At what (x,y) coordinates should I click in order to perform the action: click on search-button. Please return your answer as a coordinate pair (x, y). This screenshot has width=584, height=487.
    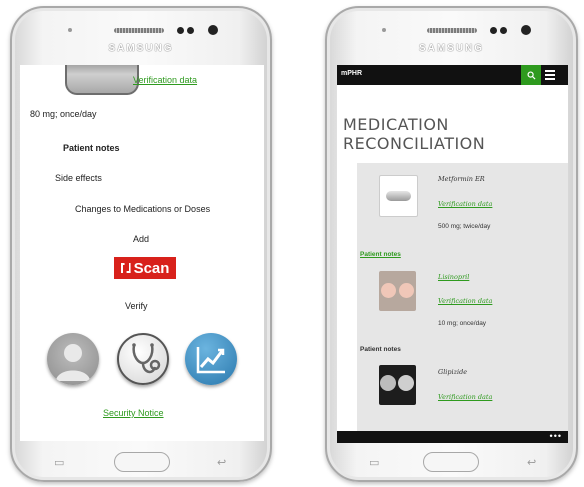
    Looking at the image, I should click on (531, 75).